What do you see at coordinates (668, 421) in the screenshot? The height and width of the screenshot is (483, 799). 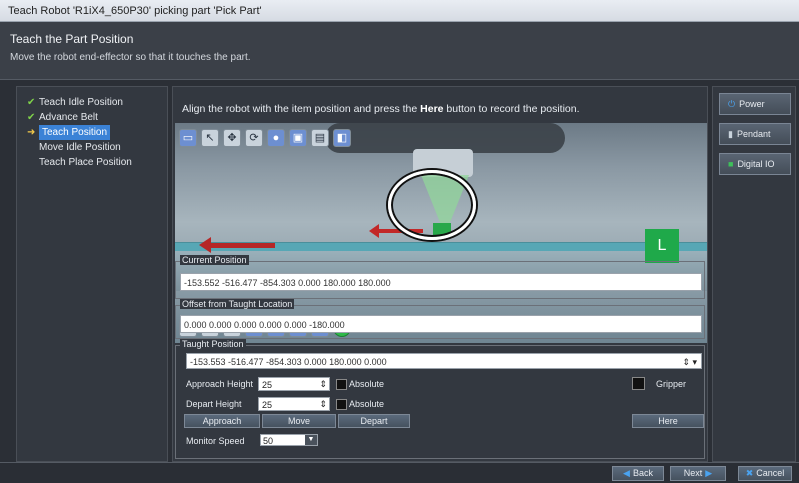 I see `here-button: Here` at bounding box center [668, 421].